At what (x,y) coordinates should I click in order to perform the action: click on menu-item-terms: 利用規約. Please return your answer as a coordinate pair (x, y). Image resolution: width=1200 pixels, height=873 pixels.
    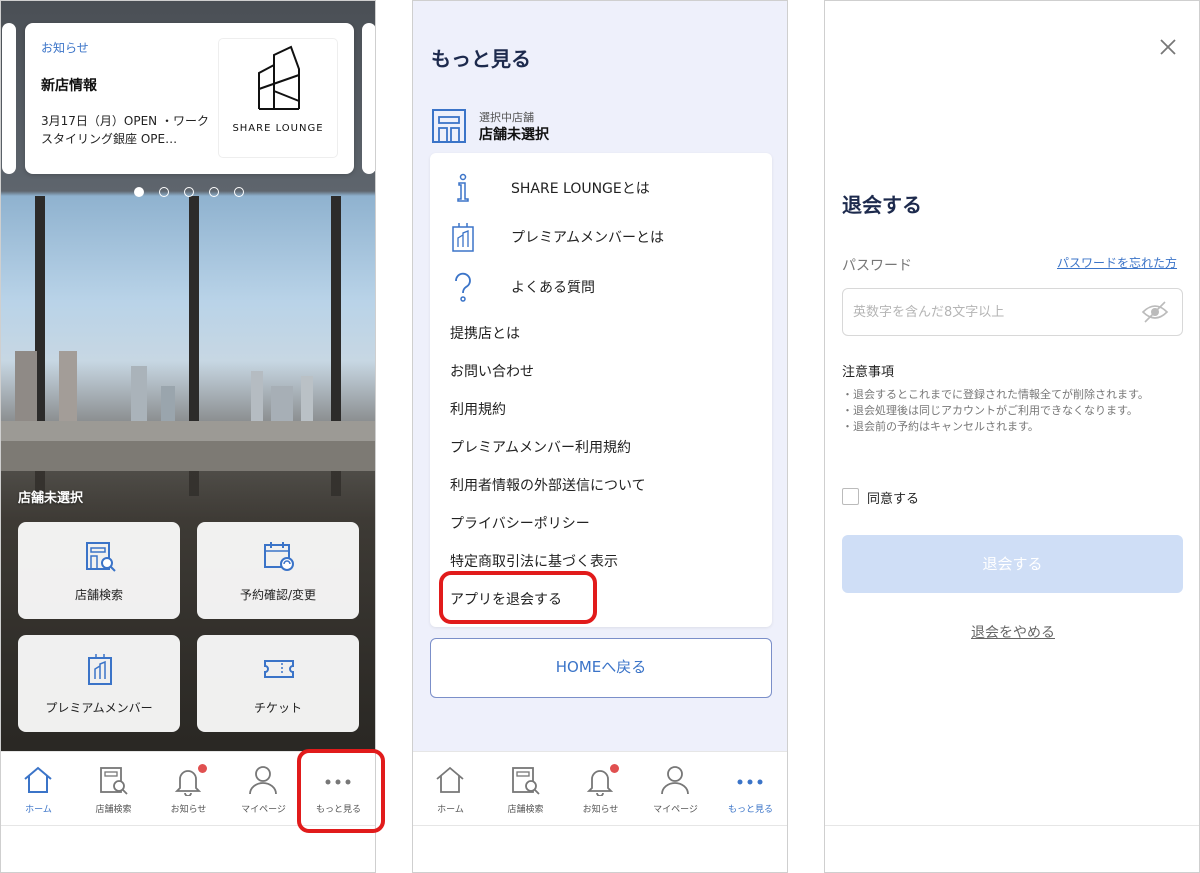
    Looking at the image, I should click on (478, 409).